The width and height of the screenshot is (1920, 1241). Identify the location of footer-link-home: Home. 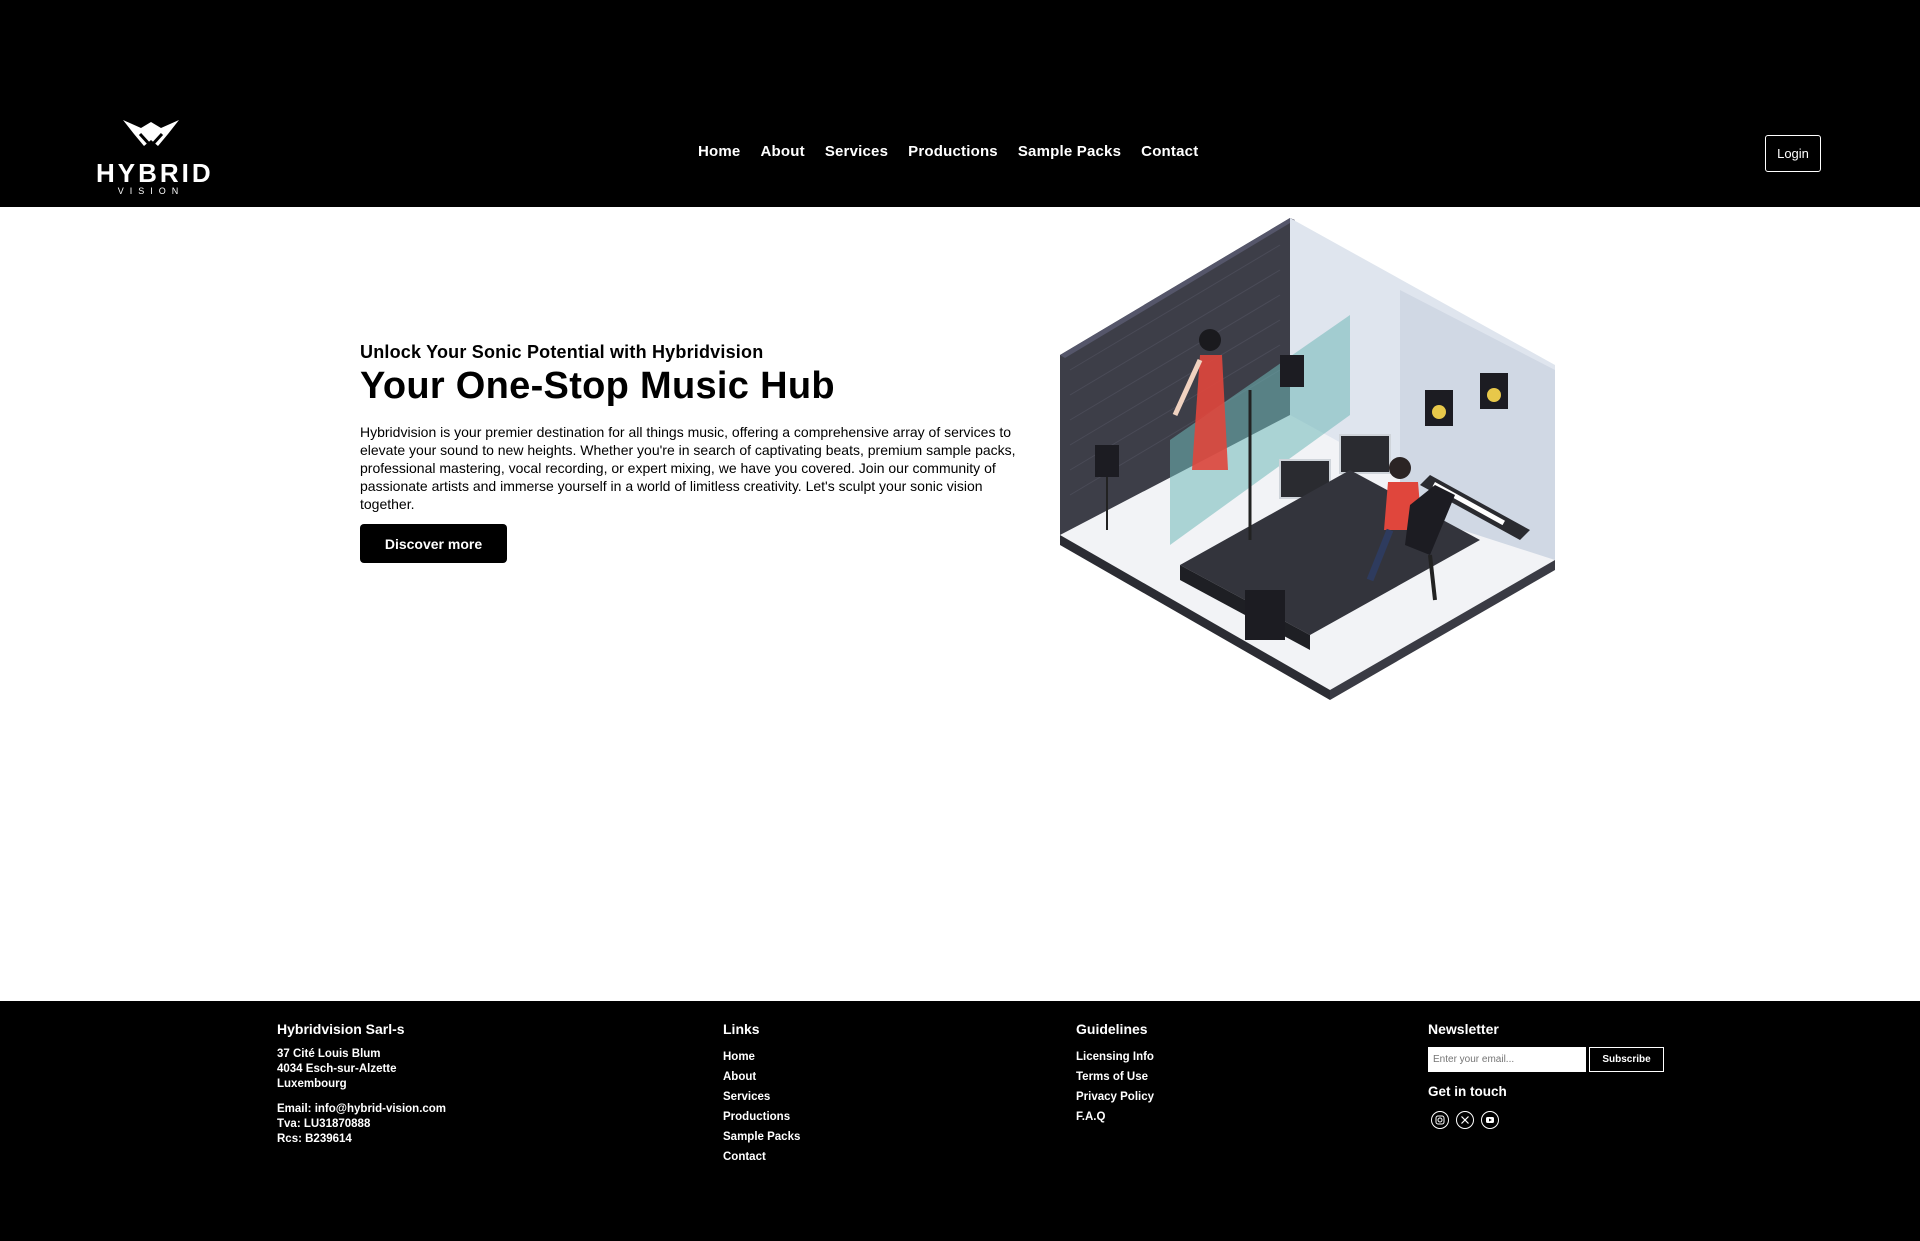
(761, 1057).